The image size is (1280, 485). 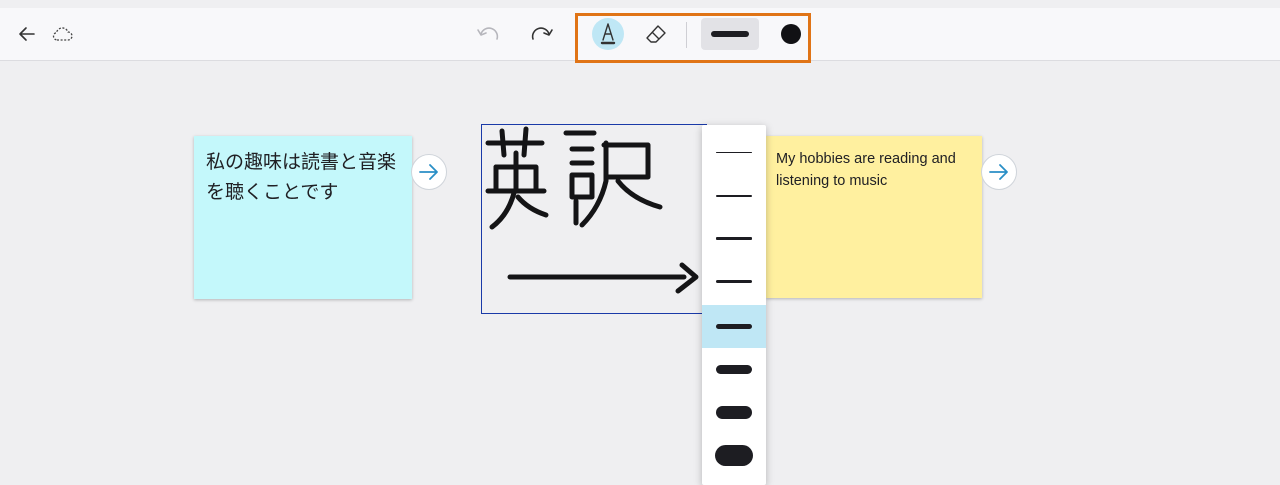 I want to click on cloud-icon, so click(x=62, y=34).